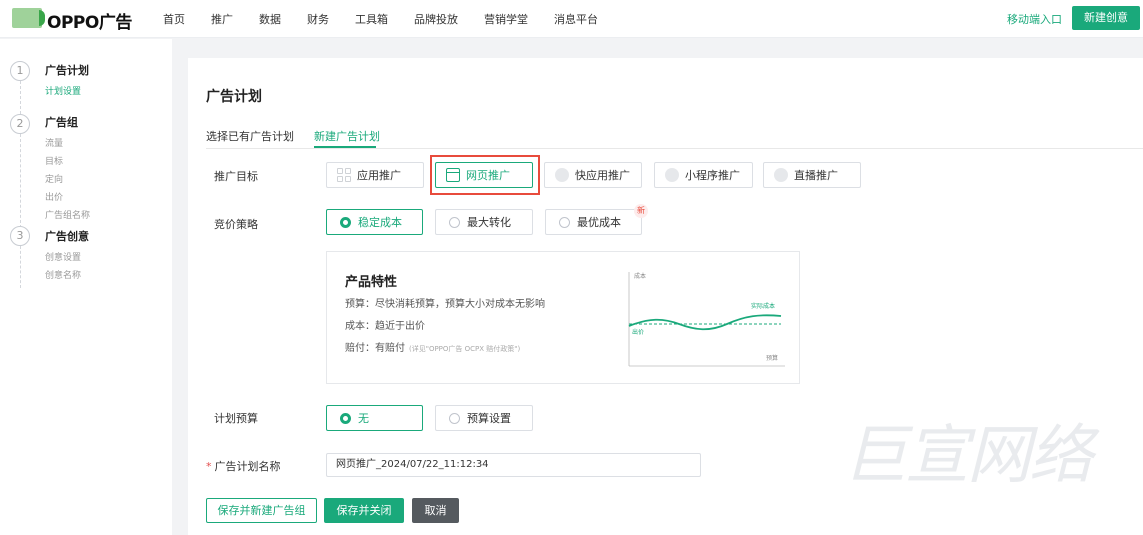  Describe the element at coordinates (393, 19) in the screenshot. I see `main-nav: 首页 推广 数据 财务 工具箱 品牌投放 营销学堂 消息平台` at that location.